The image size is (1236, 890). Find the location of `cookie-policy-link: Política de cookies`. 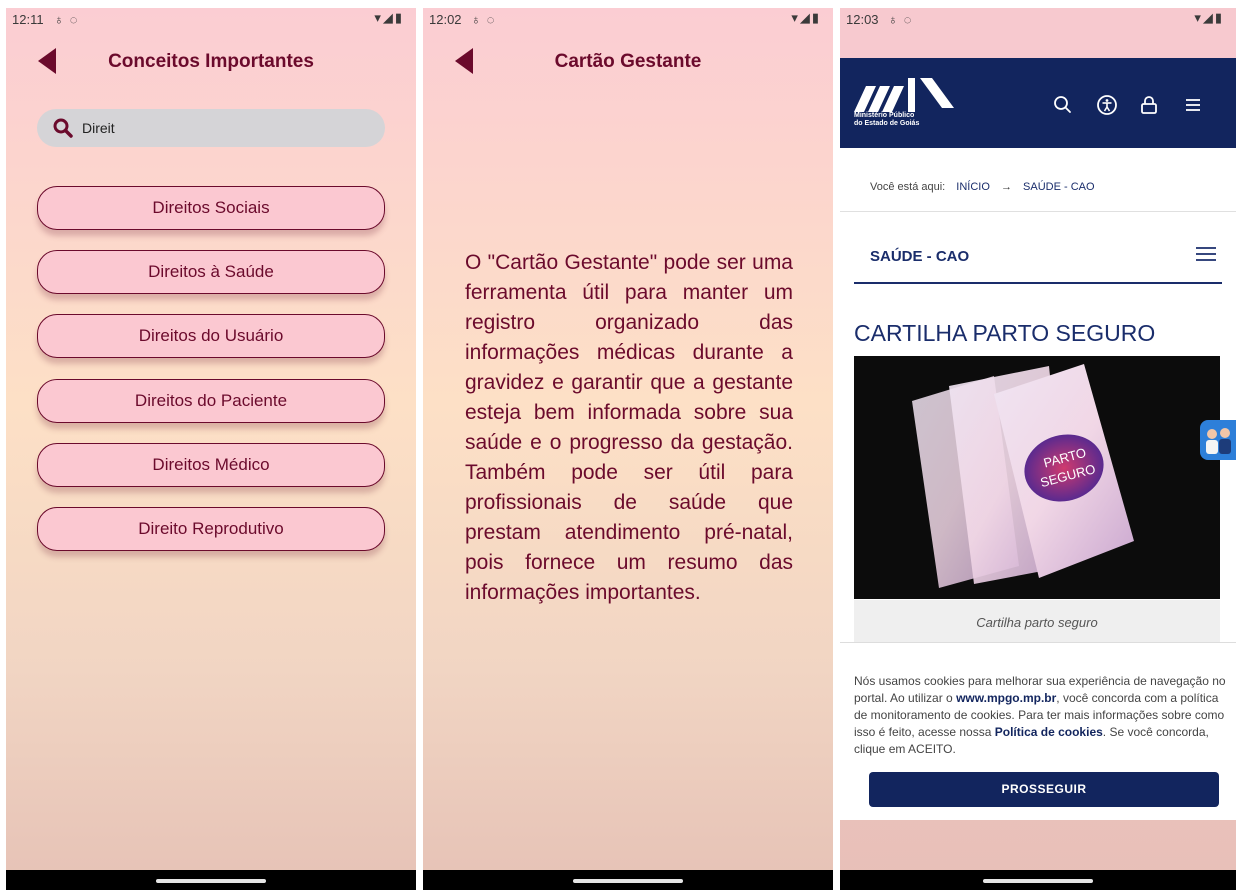

cookie-policy-link: Política de cookies is located at coordinates (1049, 732).